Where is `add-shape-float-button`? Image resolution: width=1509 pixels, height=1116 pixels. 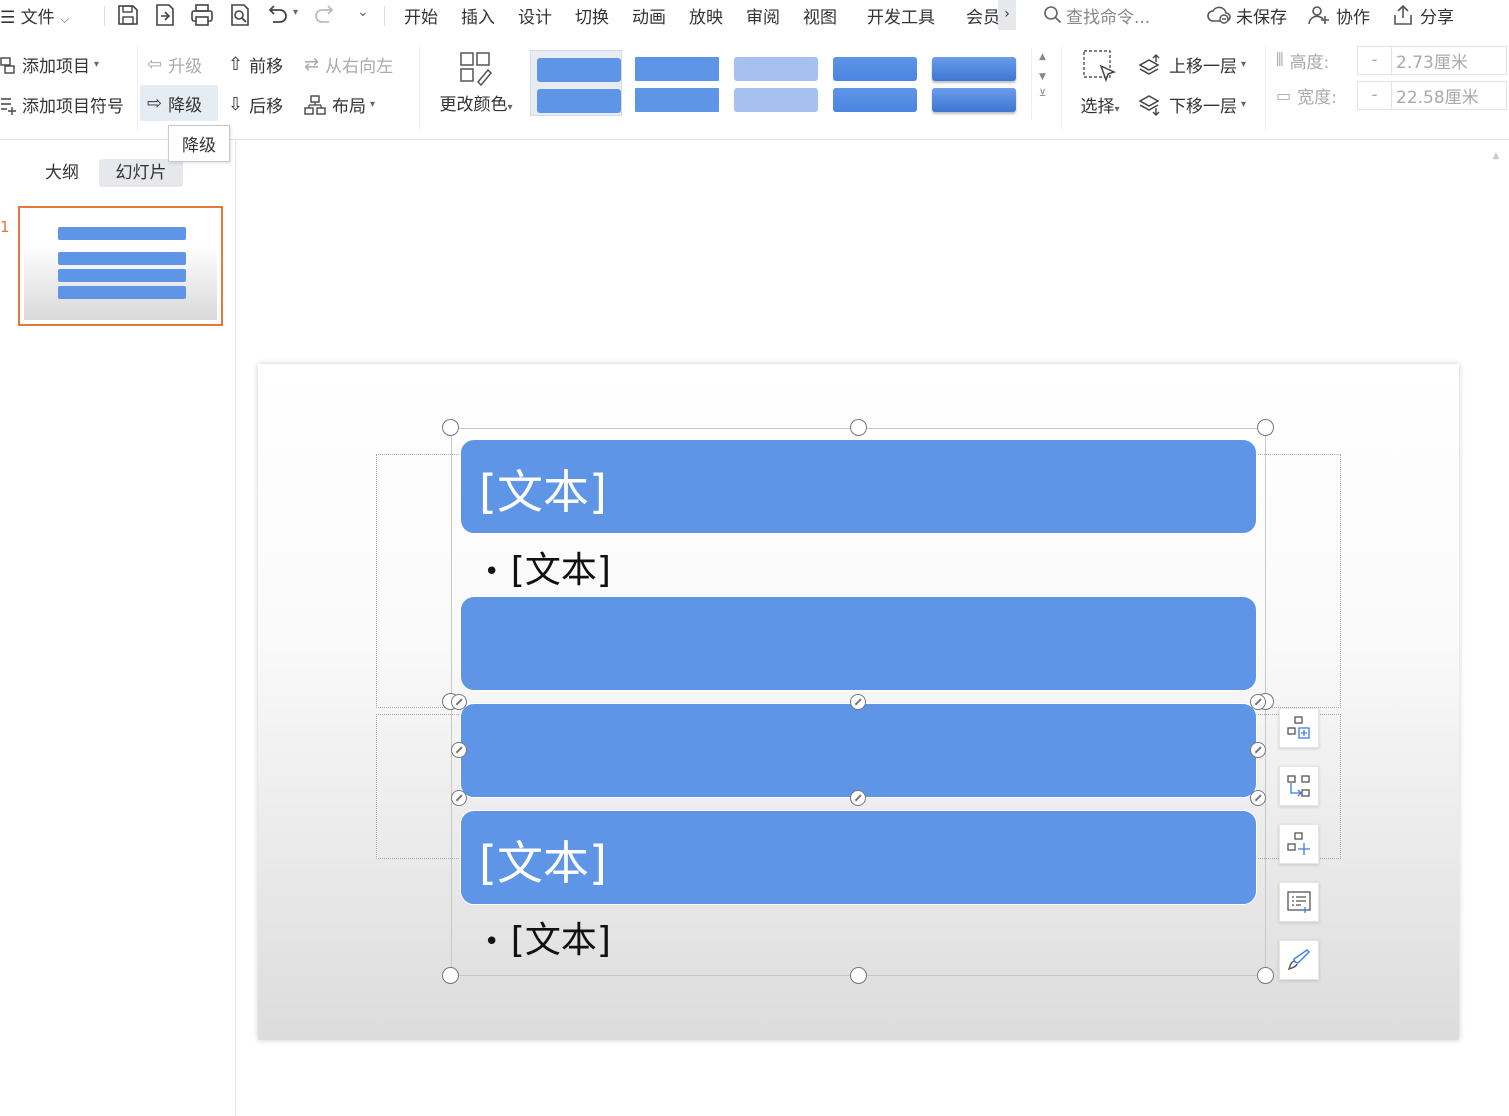 add-shape-float-button is located at coordinates (1299, 728).